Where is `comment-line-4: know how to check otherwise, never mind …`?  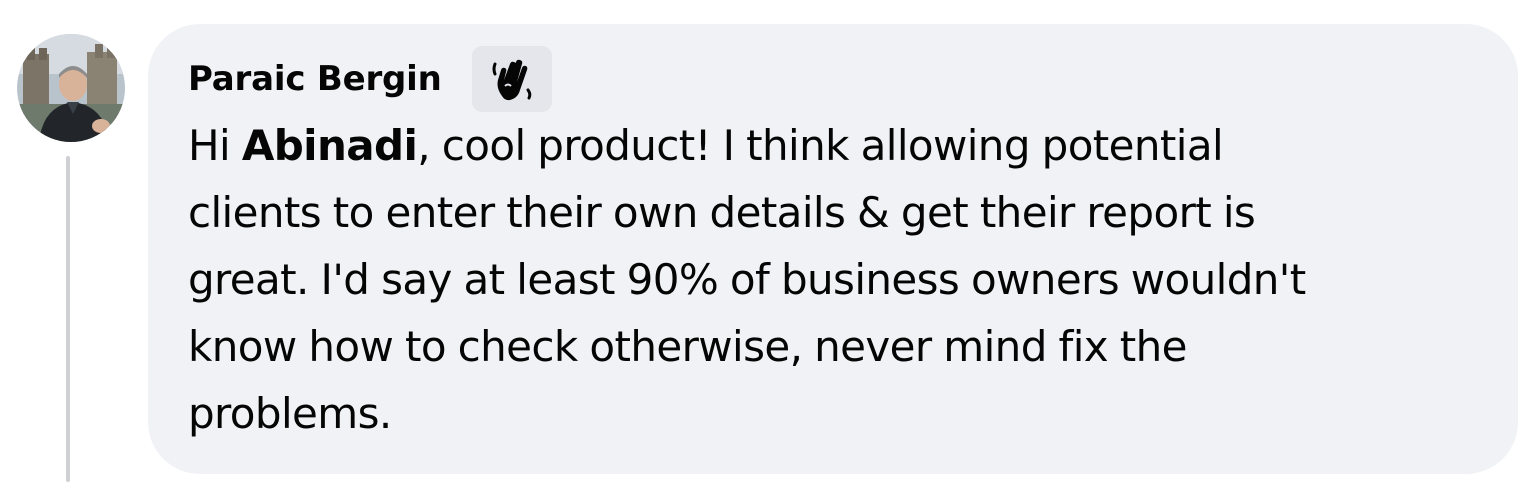 comment-line-4: know how to check otherwise, never mind … is located at coordinates (688, 346).